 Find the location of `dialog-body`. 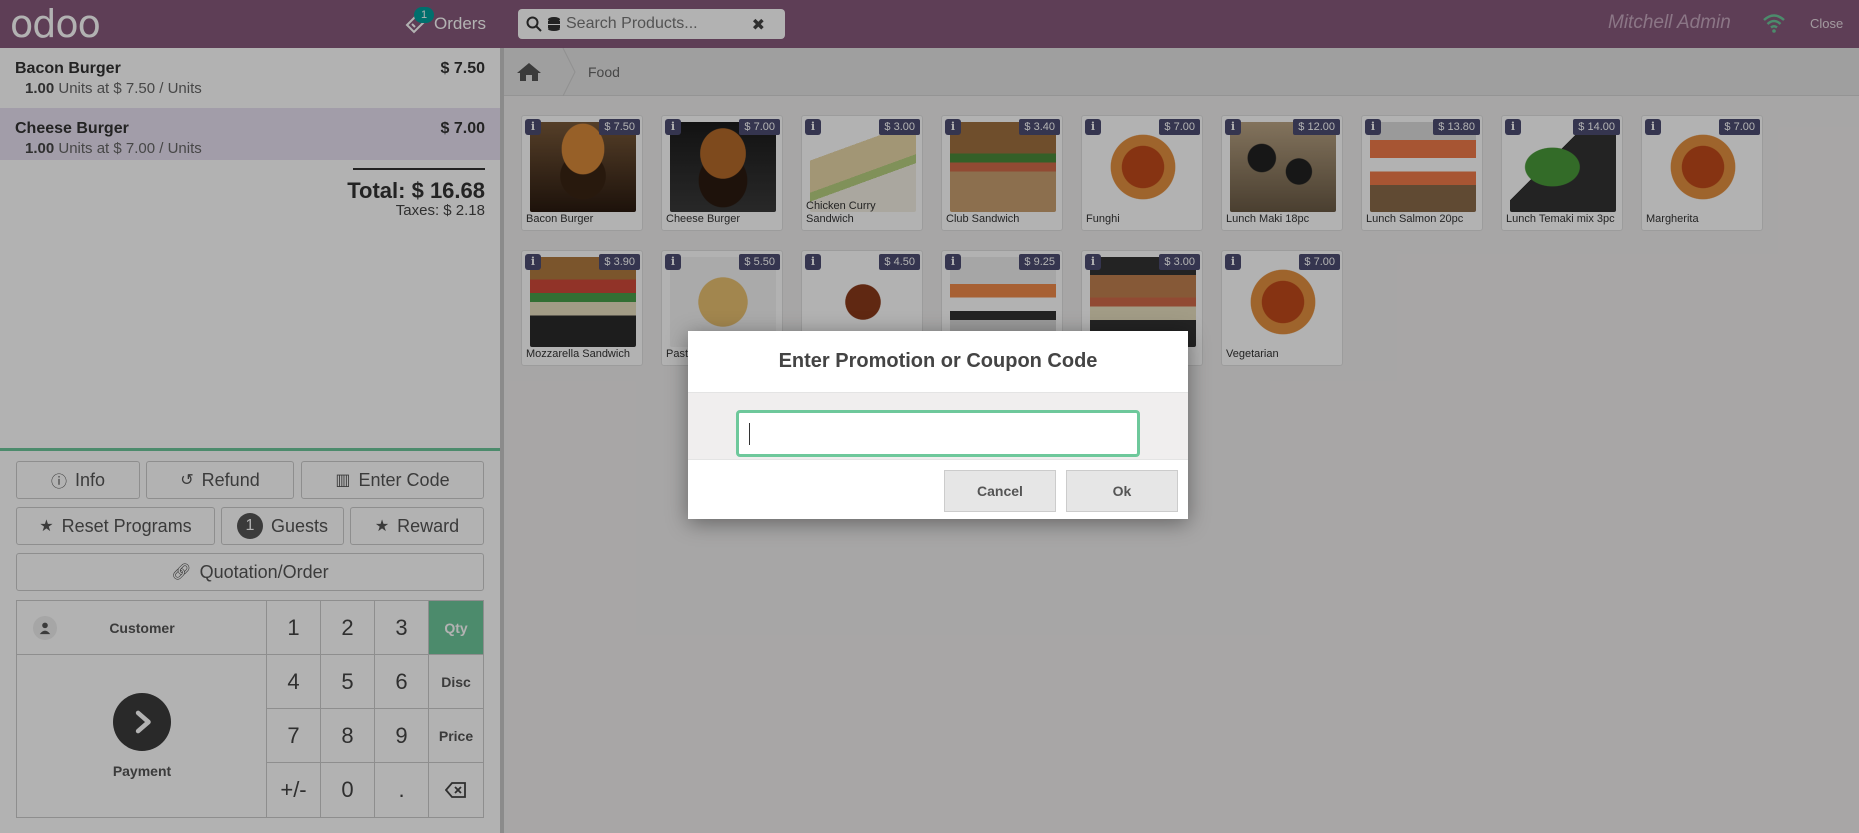

dialog-body is located at coordinates (938, 426).